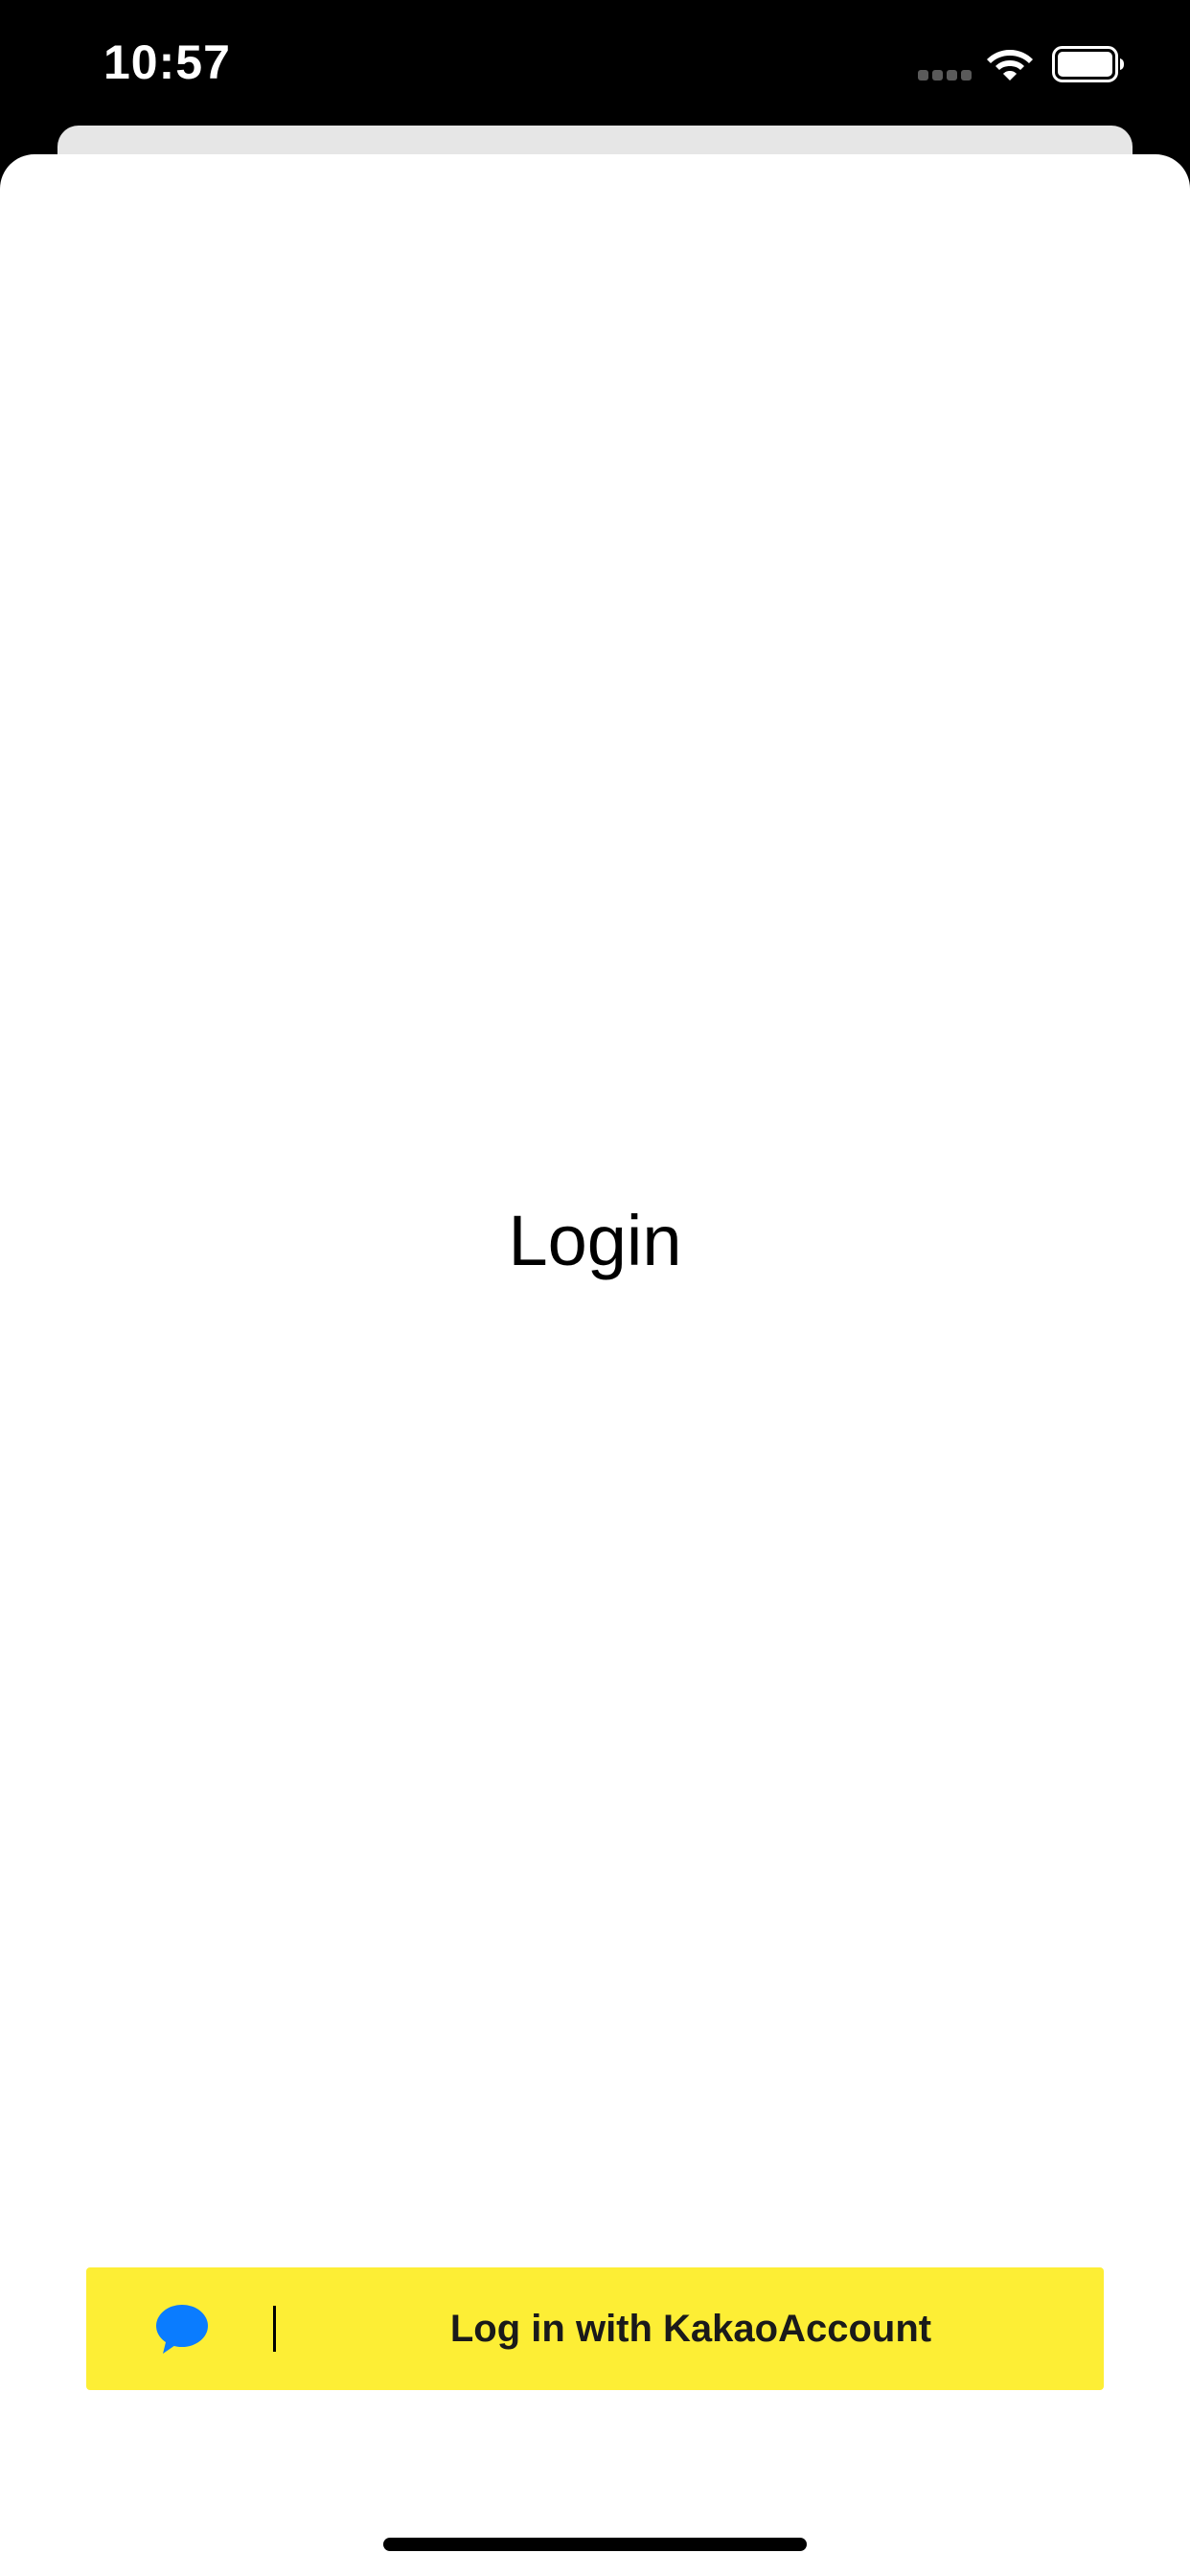 The width and height of the screenshot is (1190, 2576). What do you see at coordinates (274, 2329) in the screenshot?
I see `button-divider` at bounding box center [274, 2329].